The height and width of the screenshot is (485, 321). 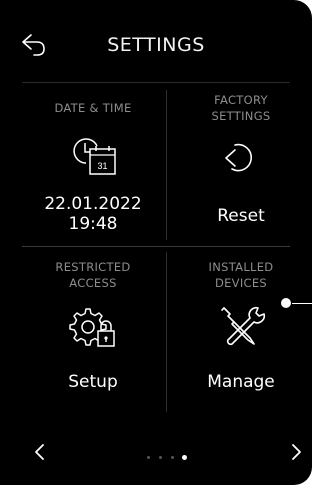 What do you see at coordinates (93, 108) in the screenshot?
I see `date-time-label: DATE & TIME` at bounding box center [93, 108].